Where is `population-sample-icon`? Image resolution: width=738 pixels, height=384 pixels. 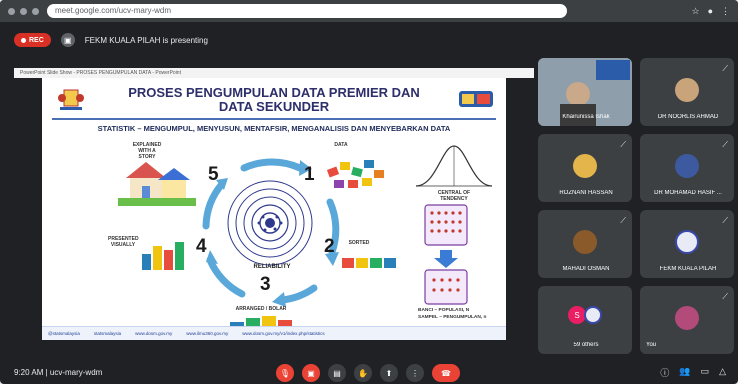
population-sample-icon is located at coordinates (446, 254).